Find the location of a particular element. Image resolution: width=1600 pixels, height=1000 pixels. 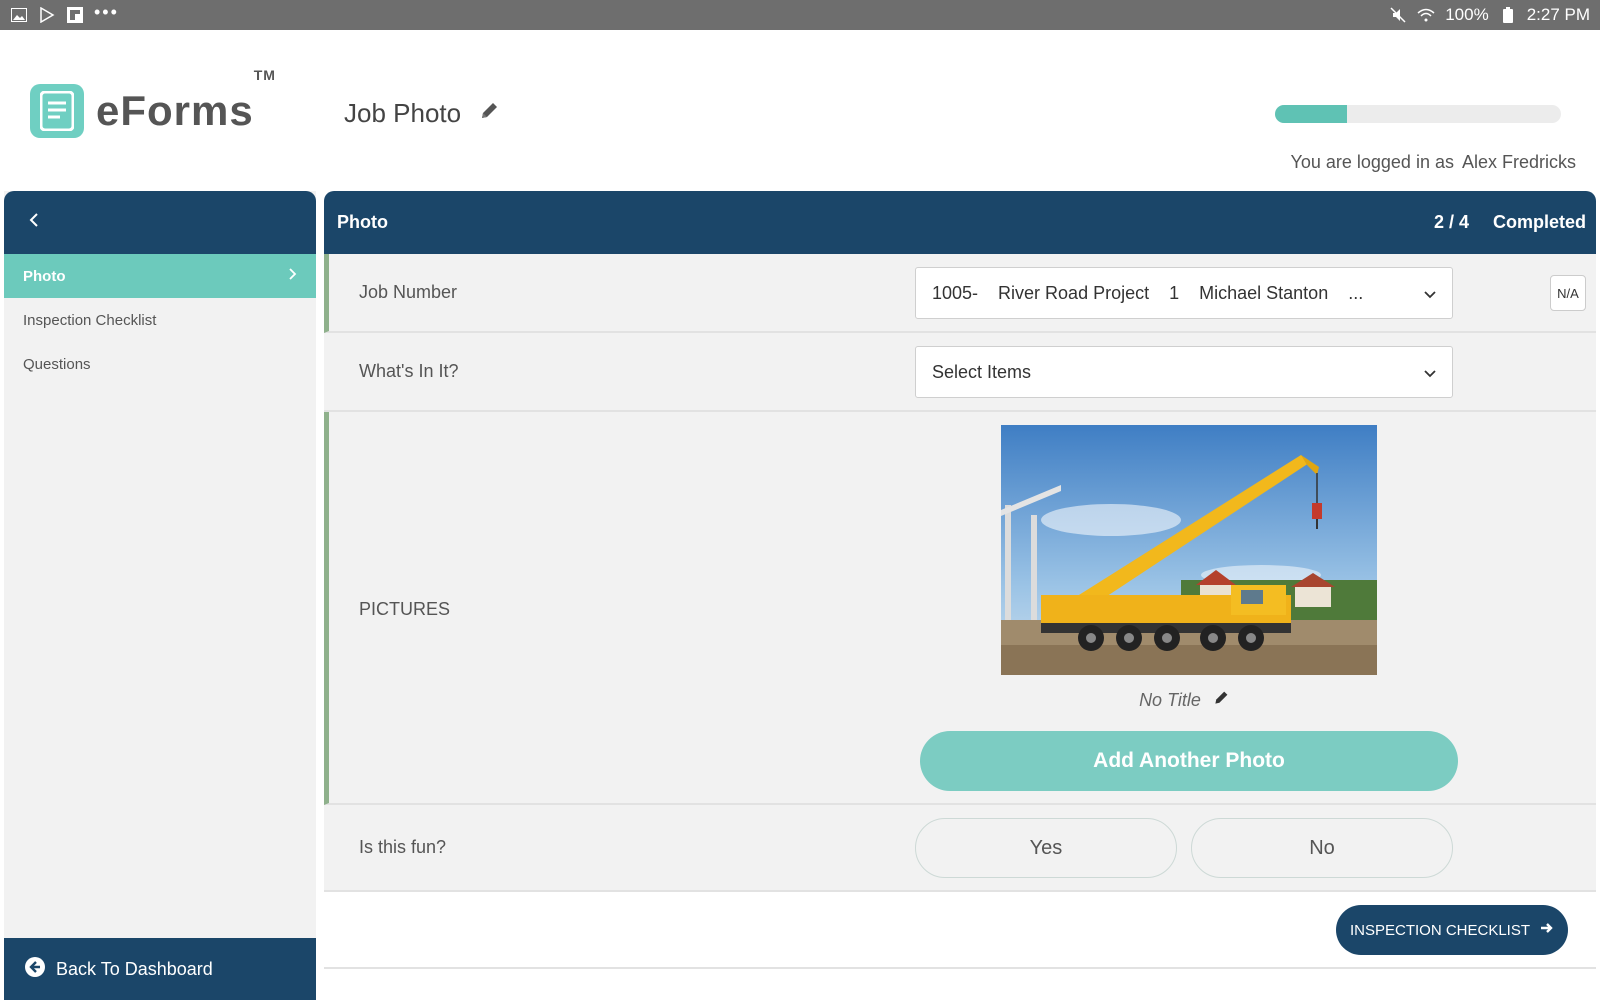

sidebar-item-photo: Photo is located at coordinates (160, 276).